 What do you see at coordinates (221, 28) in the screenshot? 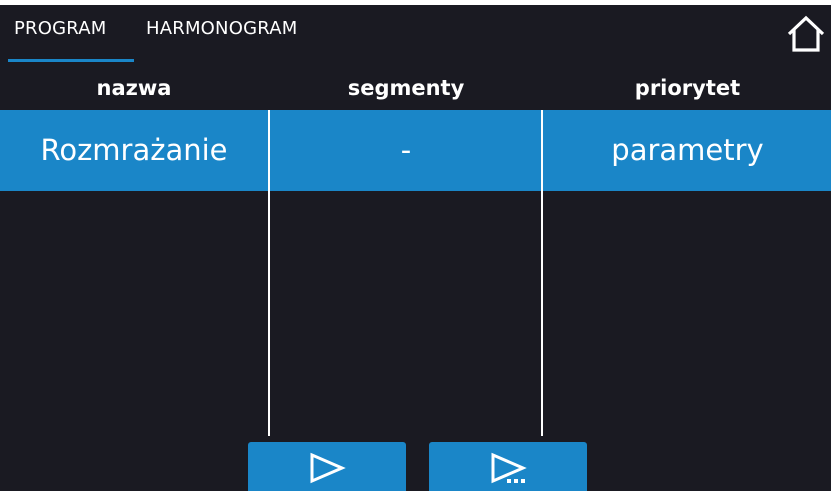
I see `tab-harmonogram: HARMONOGRAM` at bounding box center [221, 28].